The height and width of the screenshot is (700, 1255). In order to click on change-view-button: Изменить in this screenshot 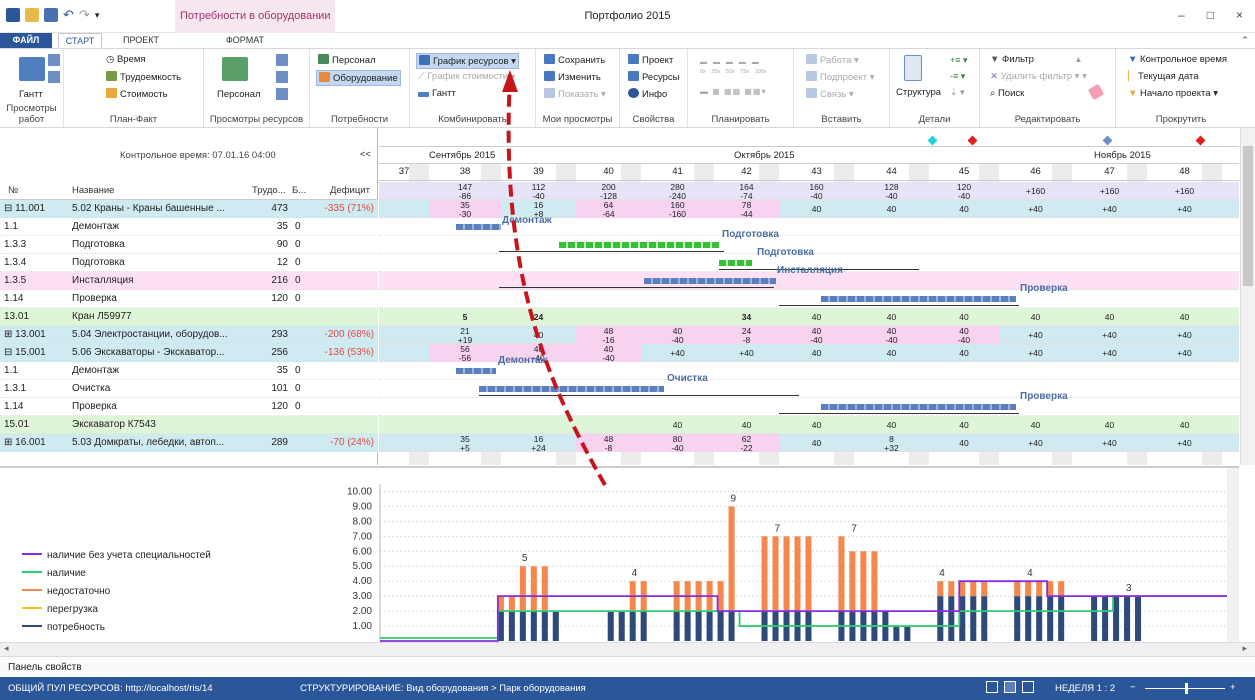, I will do `click(572, 77)`.